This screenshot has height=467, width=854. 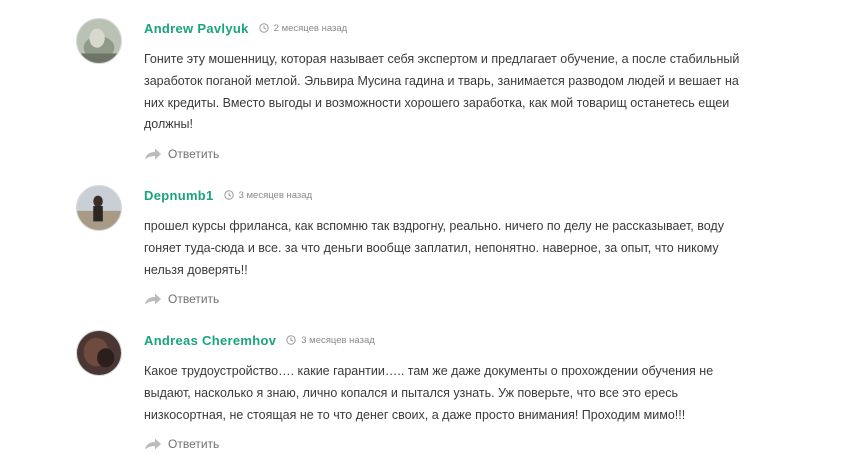 I want to click on comment-meta: Depnumb1 3 месяцев назад, so click(x=444, y=195).